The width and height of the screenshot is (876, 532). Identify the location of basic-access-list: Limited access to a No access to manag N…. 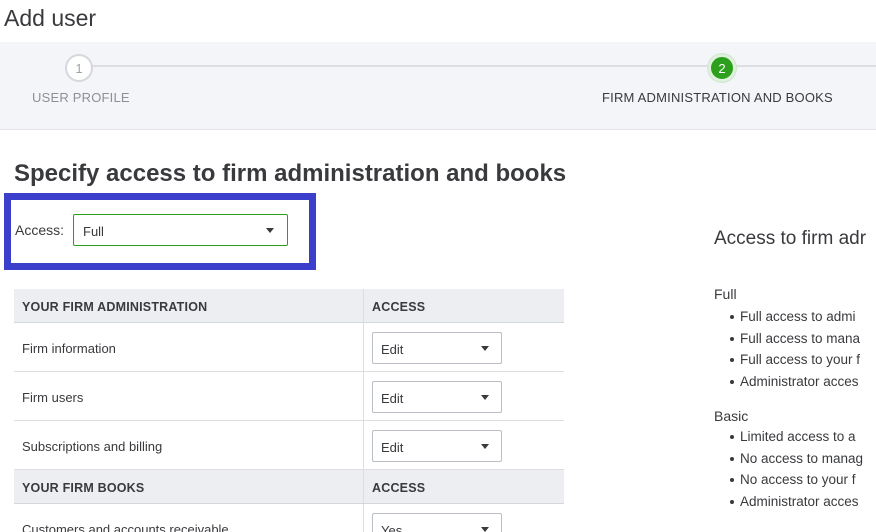
(796, 469).